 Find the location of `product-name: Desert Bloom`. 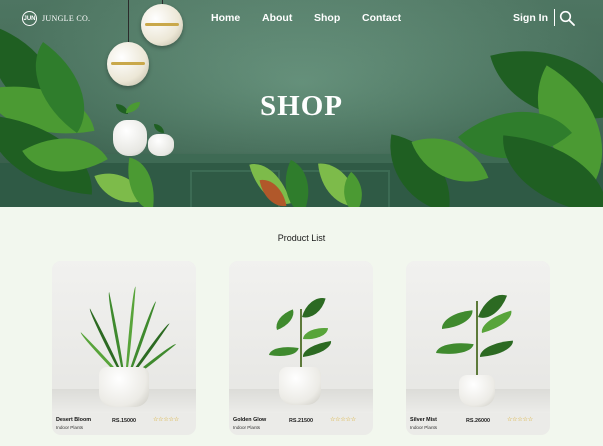

product-name: Desert Bloom is located at coordinates (74, 420).